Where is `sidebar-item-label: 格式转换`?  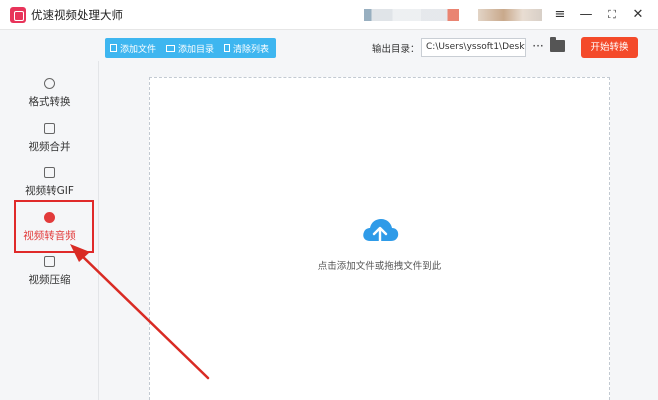
sidebar-item-label: 格式转换 is located at coordinates (49, 102).